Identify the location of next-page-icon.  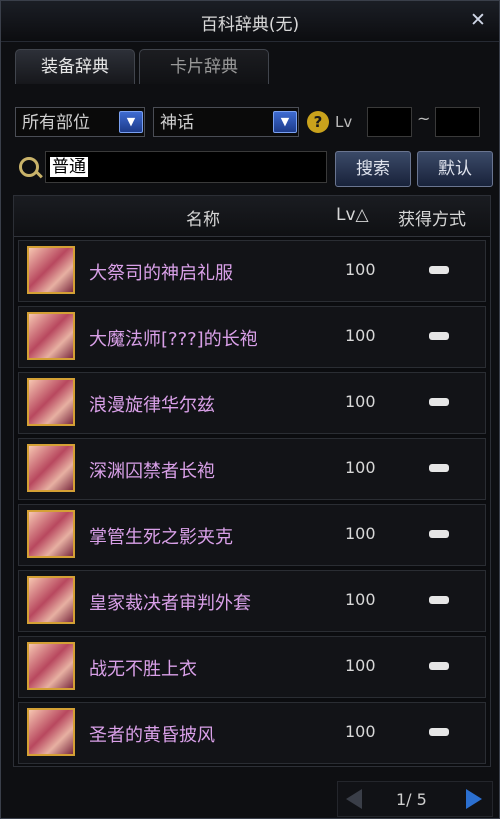
(474, 799).